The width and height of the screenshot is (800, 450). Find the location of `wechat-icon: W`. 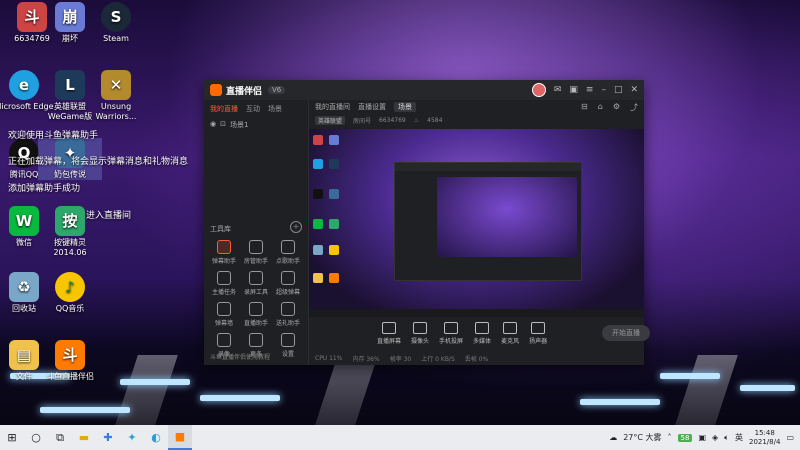

wechat-icon: W is located at coordinates (24, 221).